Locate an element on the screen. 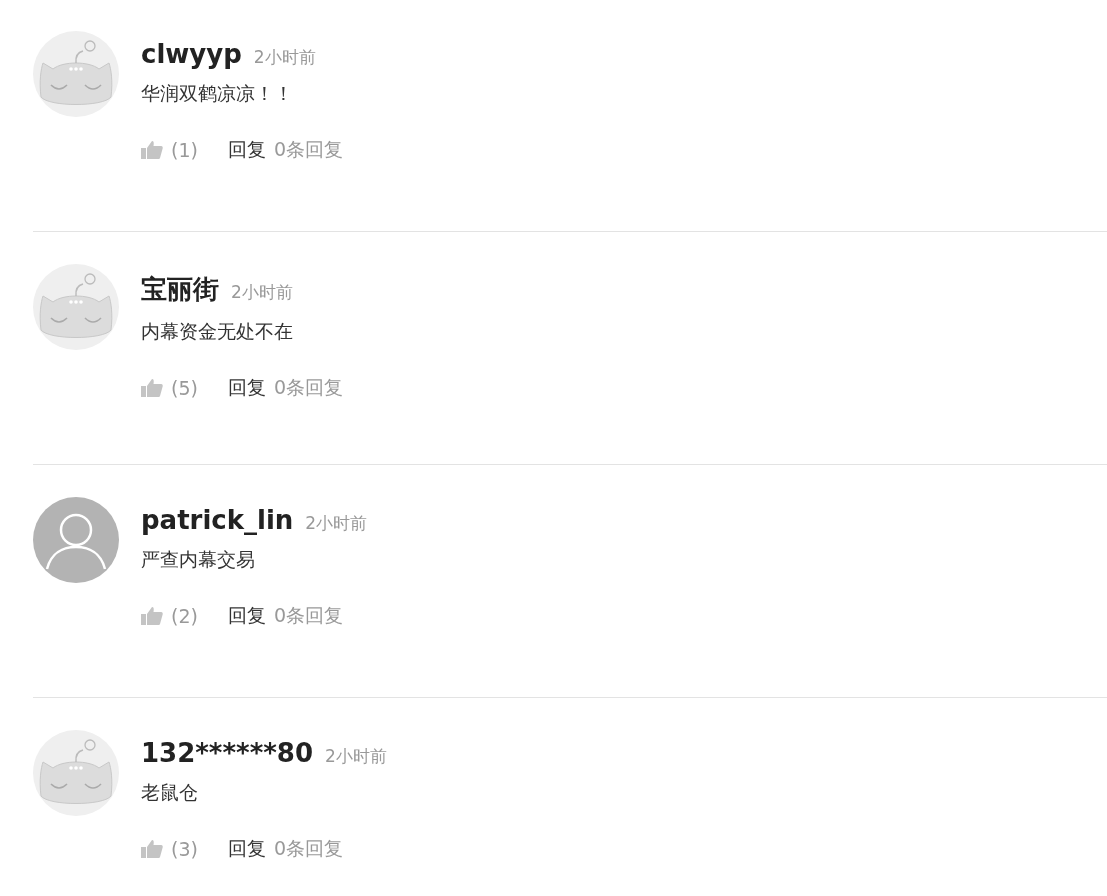 The width and height of the screenshot is (1107, 896). comment-text: 内幕资金无处不在 is located at coordinates (217, 331).